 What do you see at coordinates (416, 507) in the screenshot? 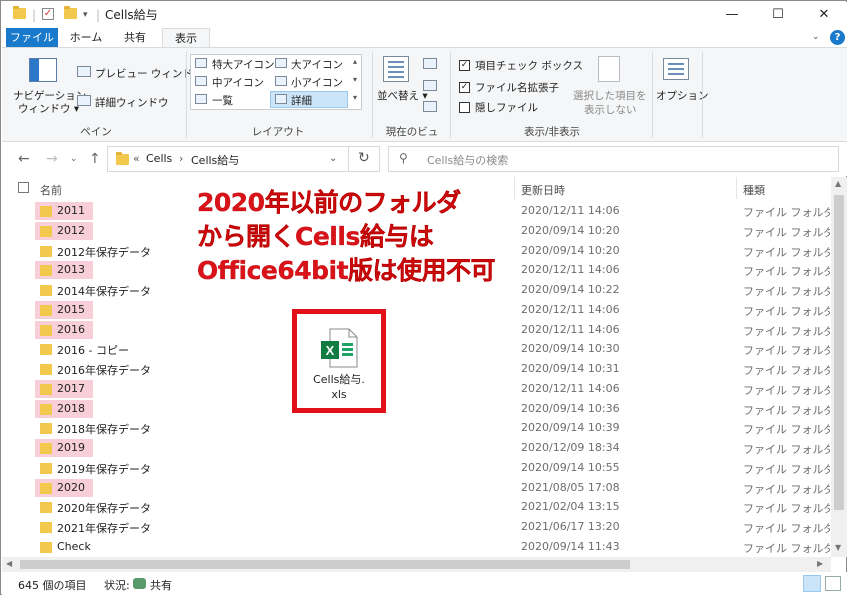
I see `table-row: 2020年保存データ 2021/02/04 13:15 ファイル フォルダー` at bounding box center [416, 507].